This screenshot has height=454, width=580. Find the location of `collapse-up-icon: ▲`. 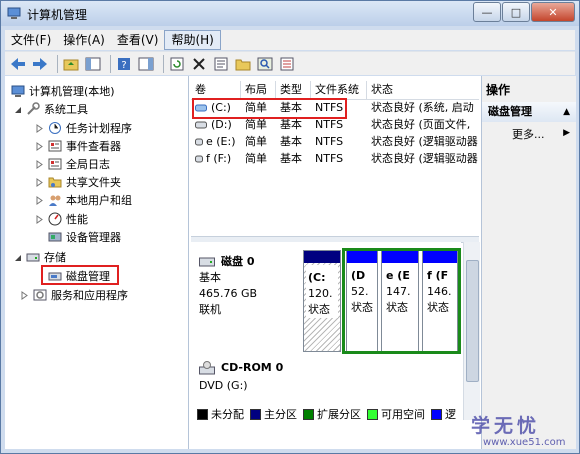

collapse-up-icon: ▲ is located at coordinates (566, 112).